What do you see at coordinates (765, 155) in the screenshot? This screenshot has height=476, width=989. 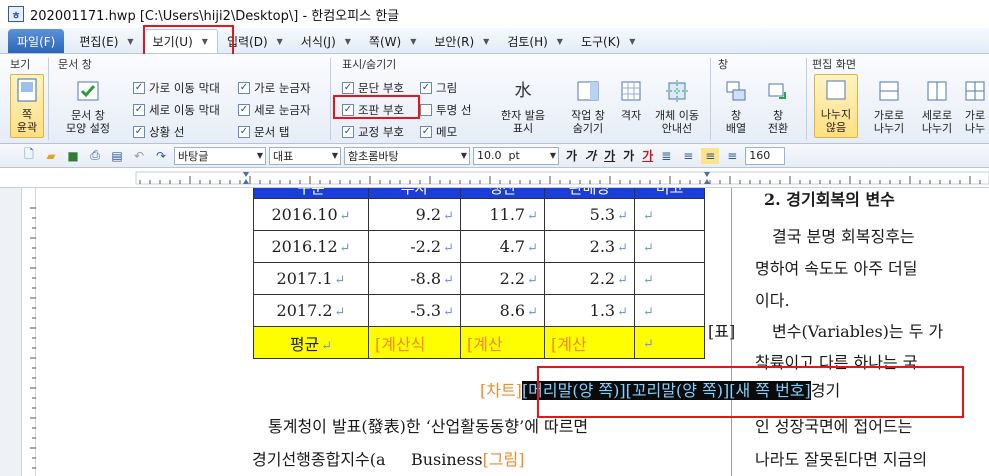 I see `line-spacing-combo: 160` at bounding box center [765, 155].